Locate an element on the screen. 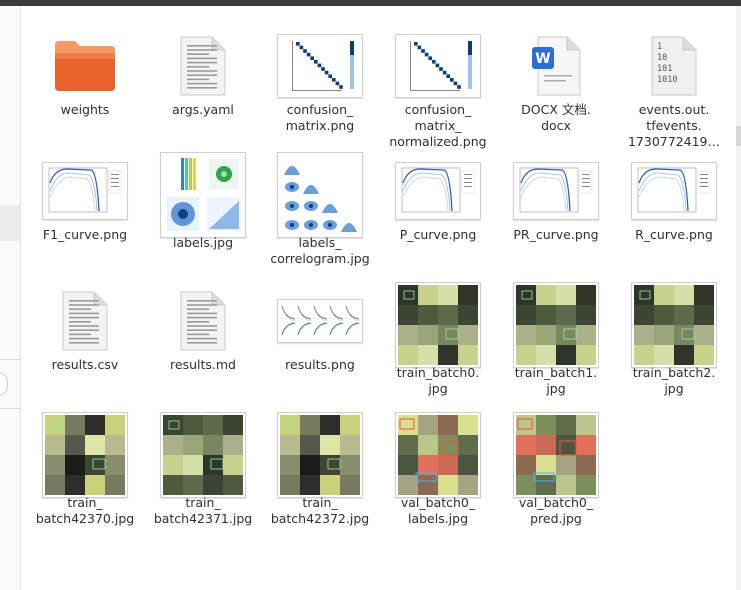 The height and width of the screenshot is (590, 741). file-item: train_batch1. jpg is located at coordinates (556, 339).